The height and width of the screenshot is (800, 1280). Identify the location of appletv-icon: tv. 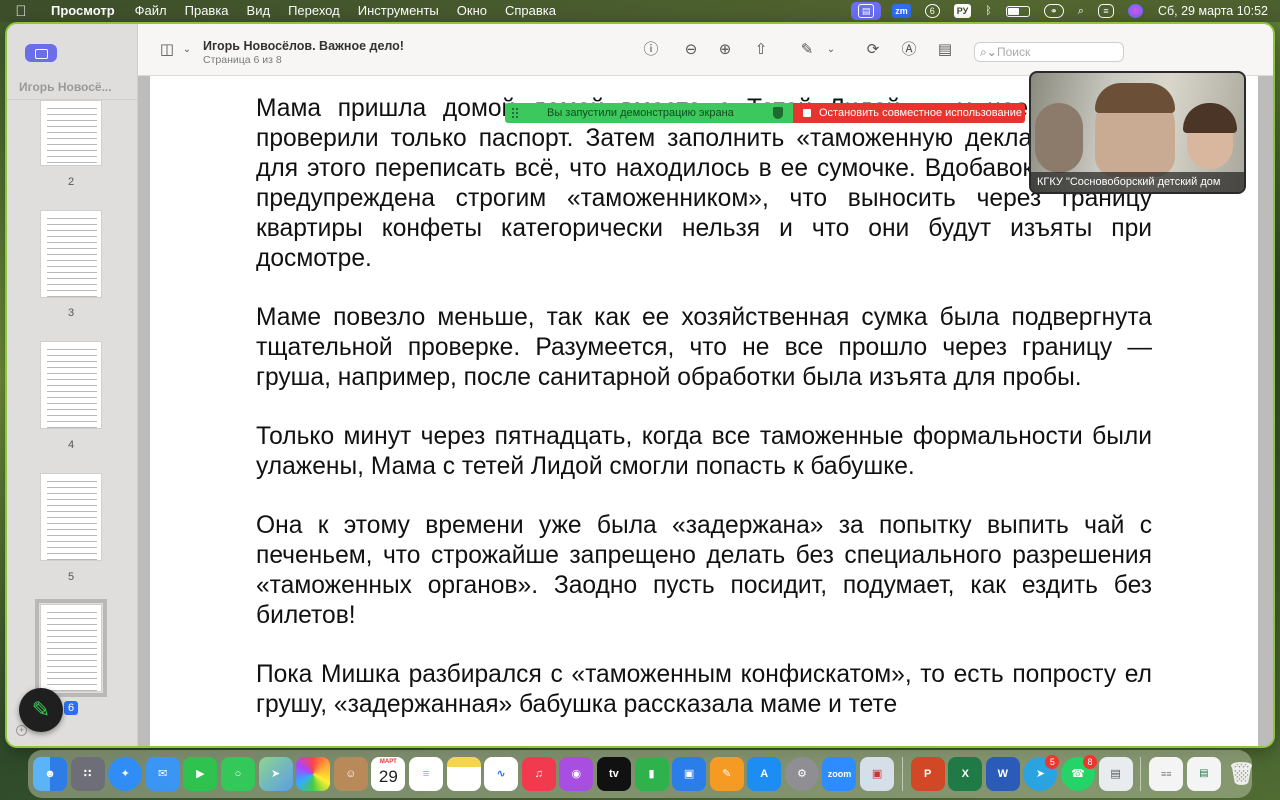
(613, 774).